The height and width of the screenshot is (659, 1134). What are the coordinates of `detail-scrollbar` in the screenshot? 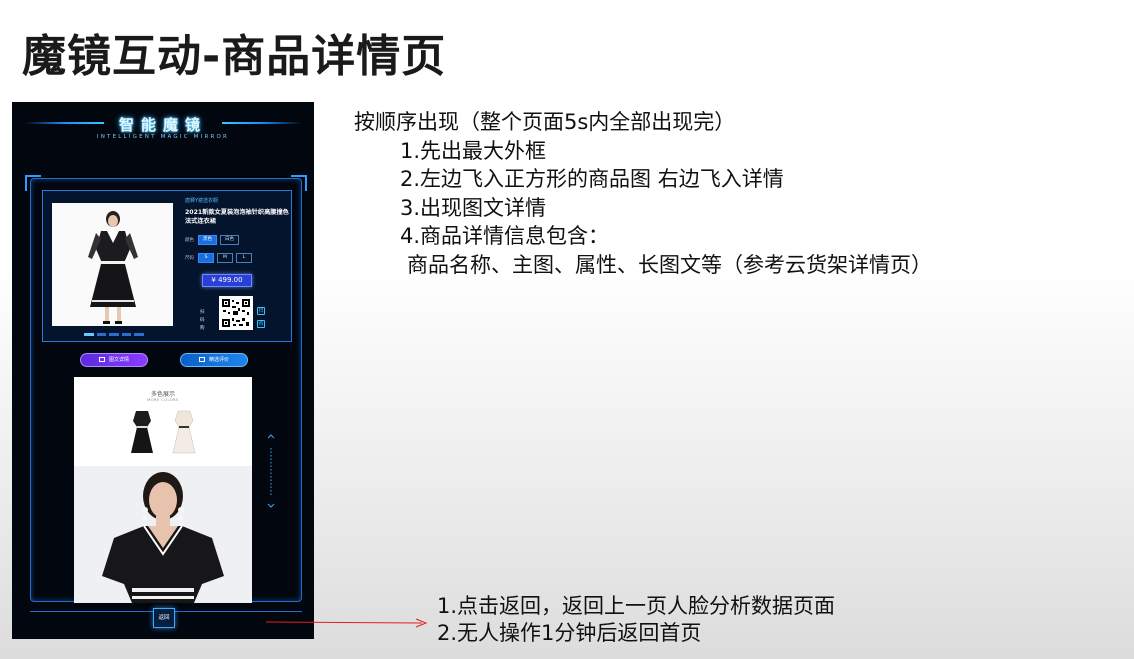 It's located at (271, 472).